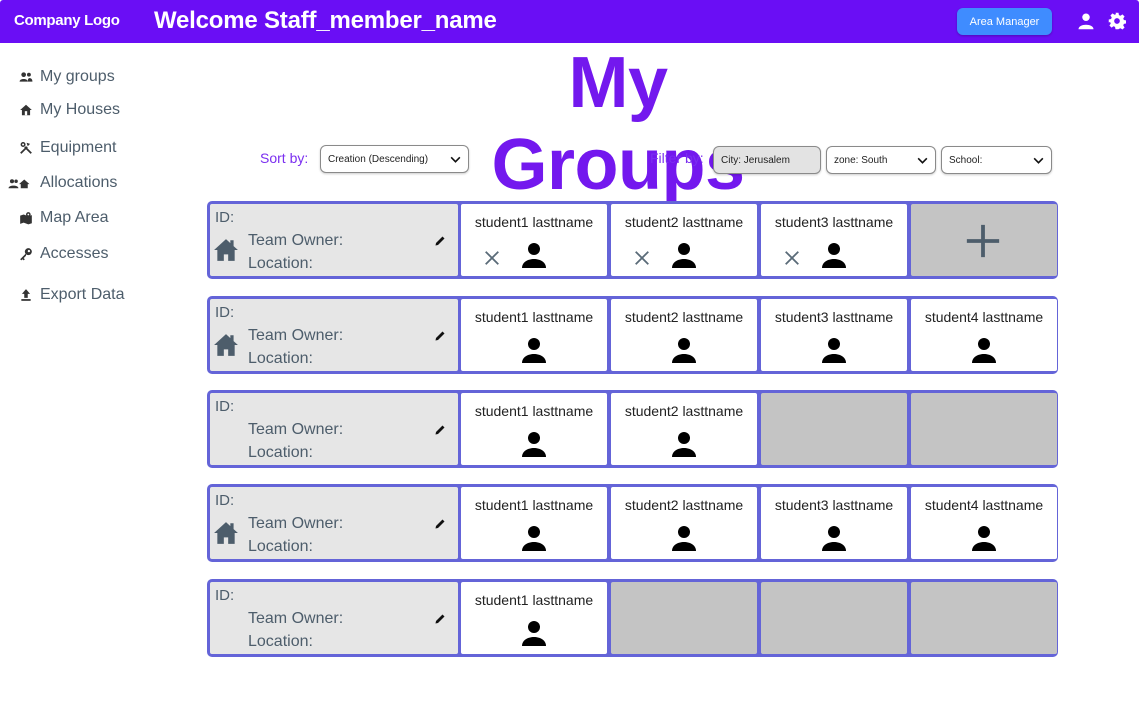  I want to click on allocation-icon, so click(20, 183).